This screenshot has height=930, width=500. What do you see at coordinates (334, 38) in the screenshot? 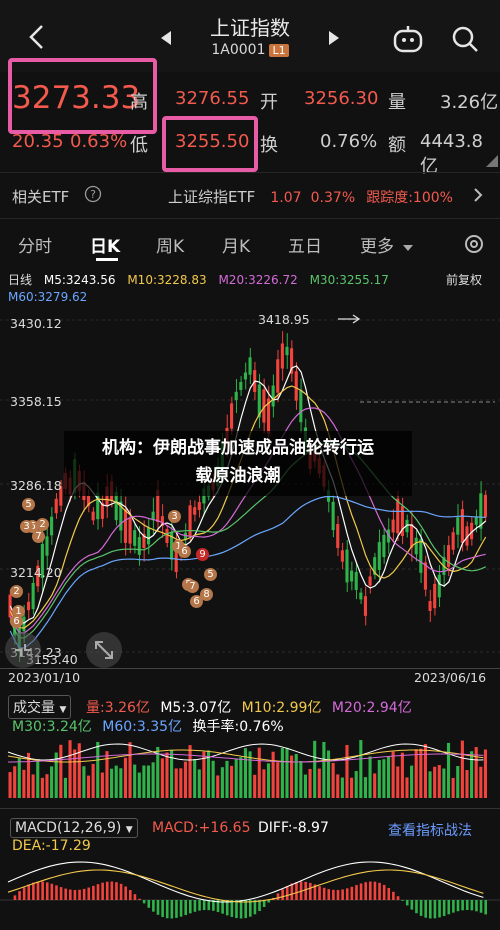
I see `next-stock-icon` at bounding box center [334, 38].